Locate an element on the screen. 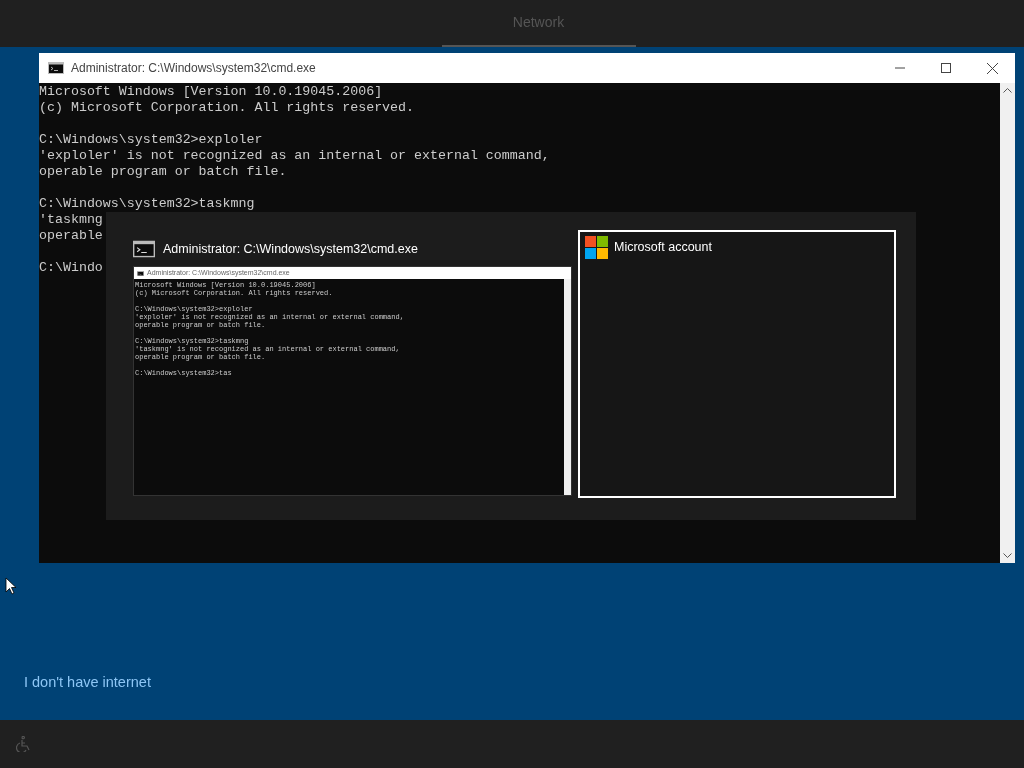 This screenshot has height=768, width=1024. console-line: operable program or batch file. is located at coordinates (163, 172).